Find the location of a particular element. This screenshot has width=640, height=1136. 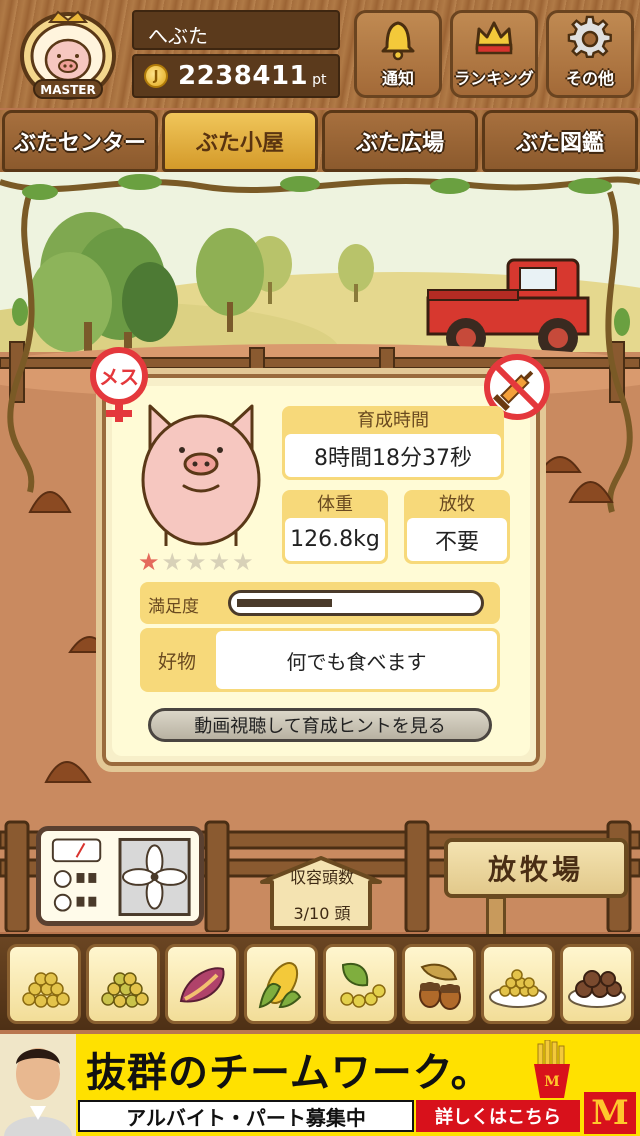

notification-button: 通知 is located at coordinates (398, 54).